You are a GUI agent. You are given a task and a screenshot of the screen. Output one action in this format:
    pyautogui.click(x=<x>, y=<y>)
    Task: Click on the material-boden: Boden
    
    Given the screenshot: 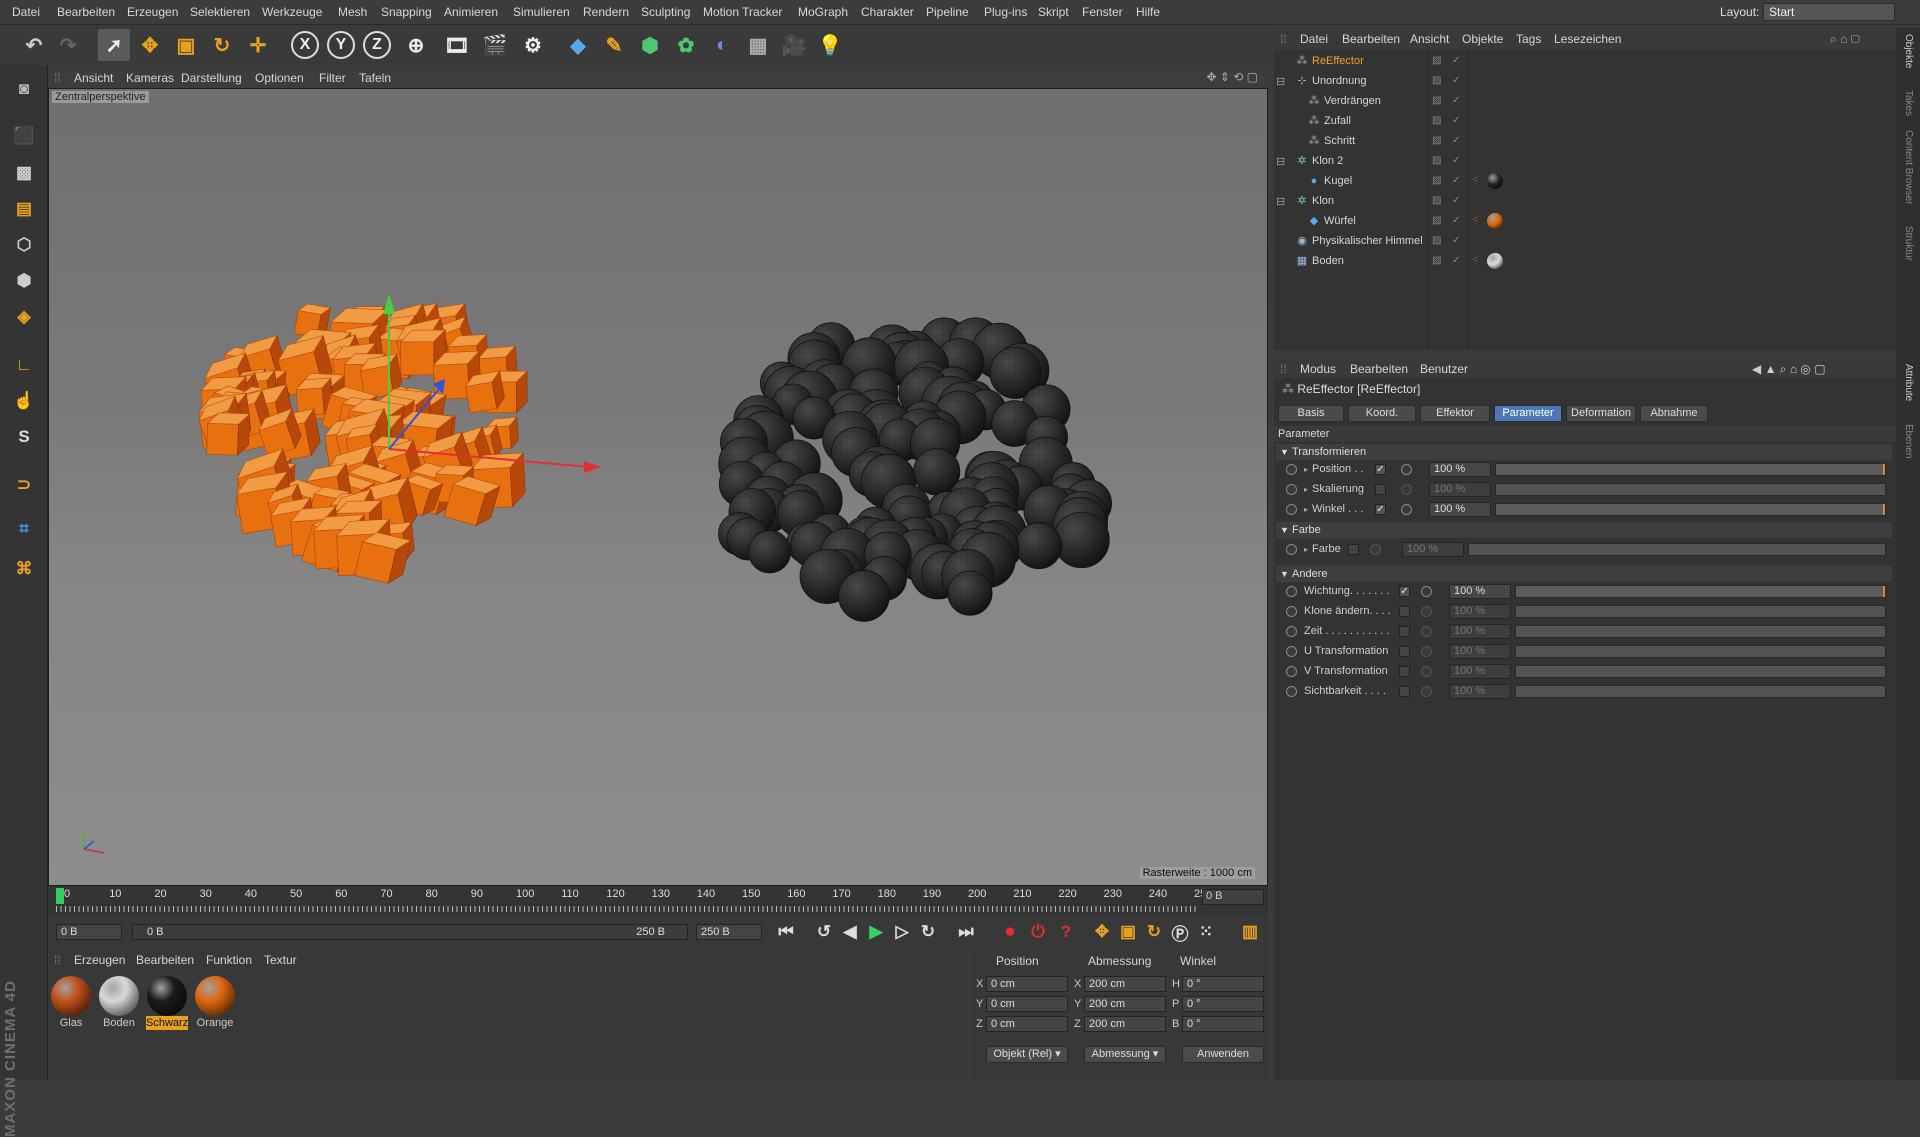 What is the action you would take?
    pyautogui.click(x=119, y=1004)
    